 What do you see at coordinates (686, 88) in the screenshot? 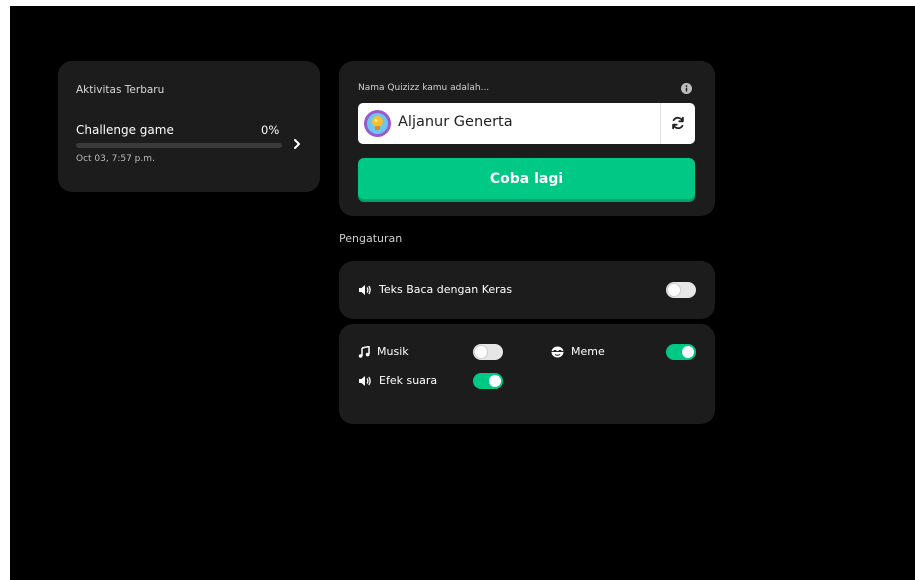
I see `info-icon` at bounding box center [686, 88].